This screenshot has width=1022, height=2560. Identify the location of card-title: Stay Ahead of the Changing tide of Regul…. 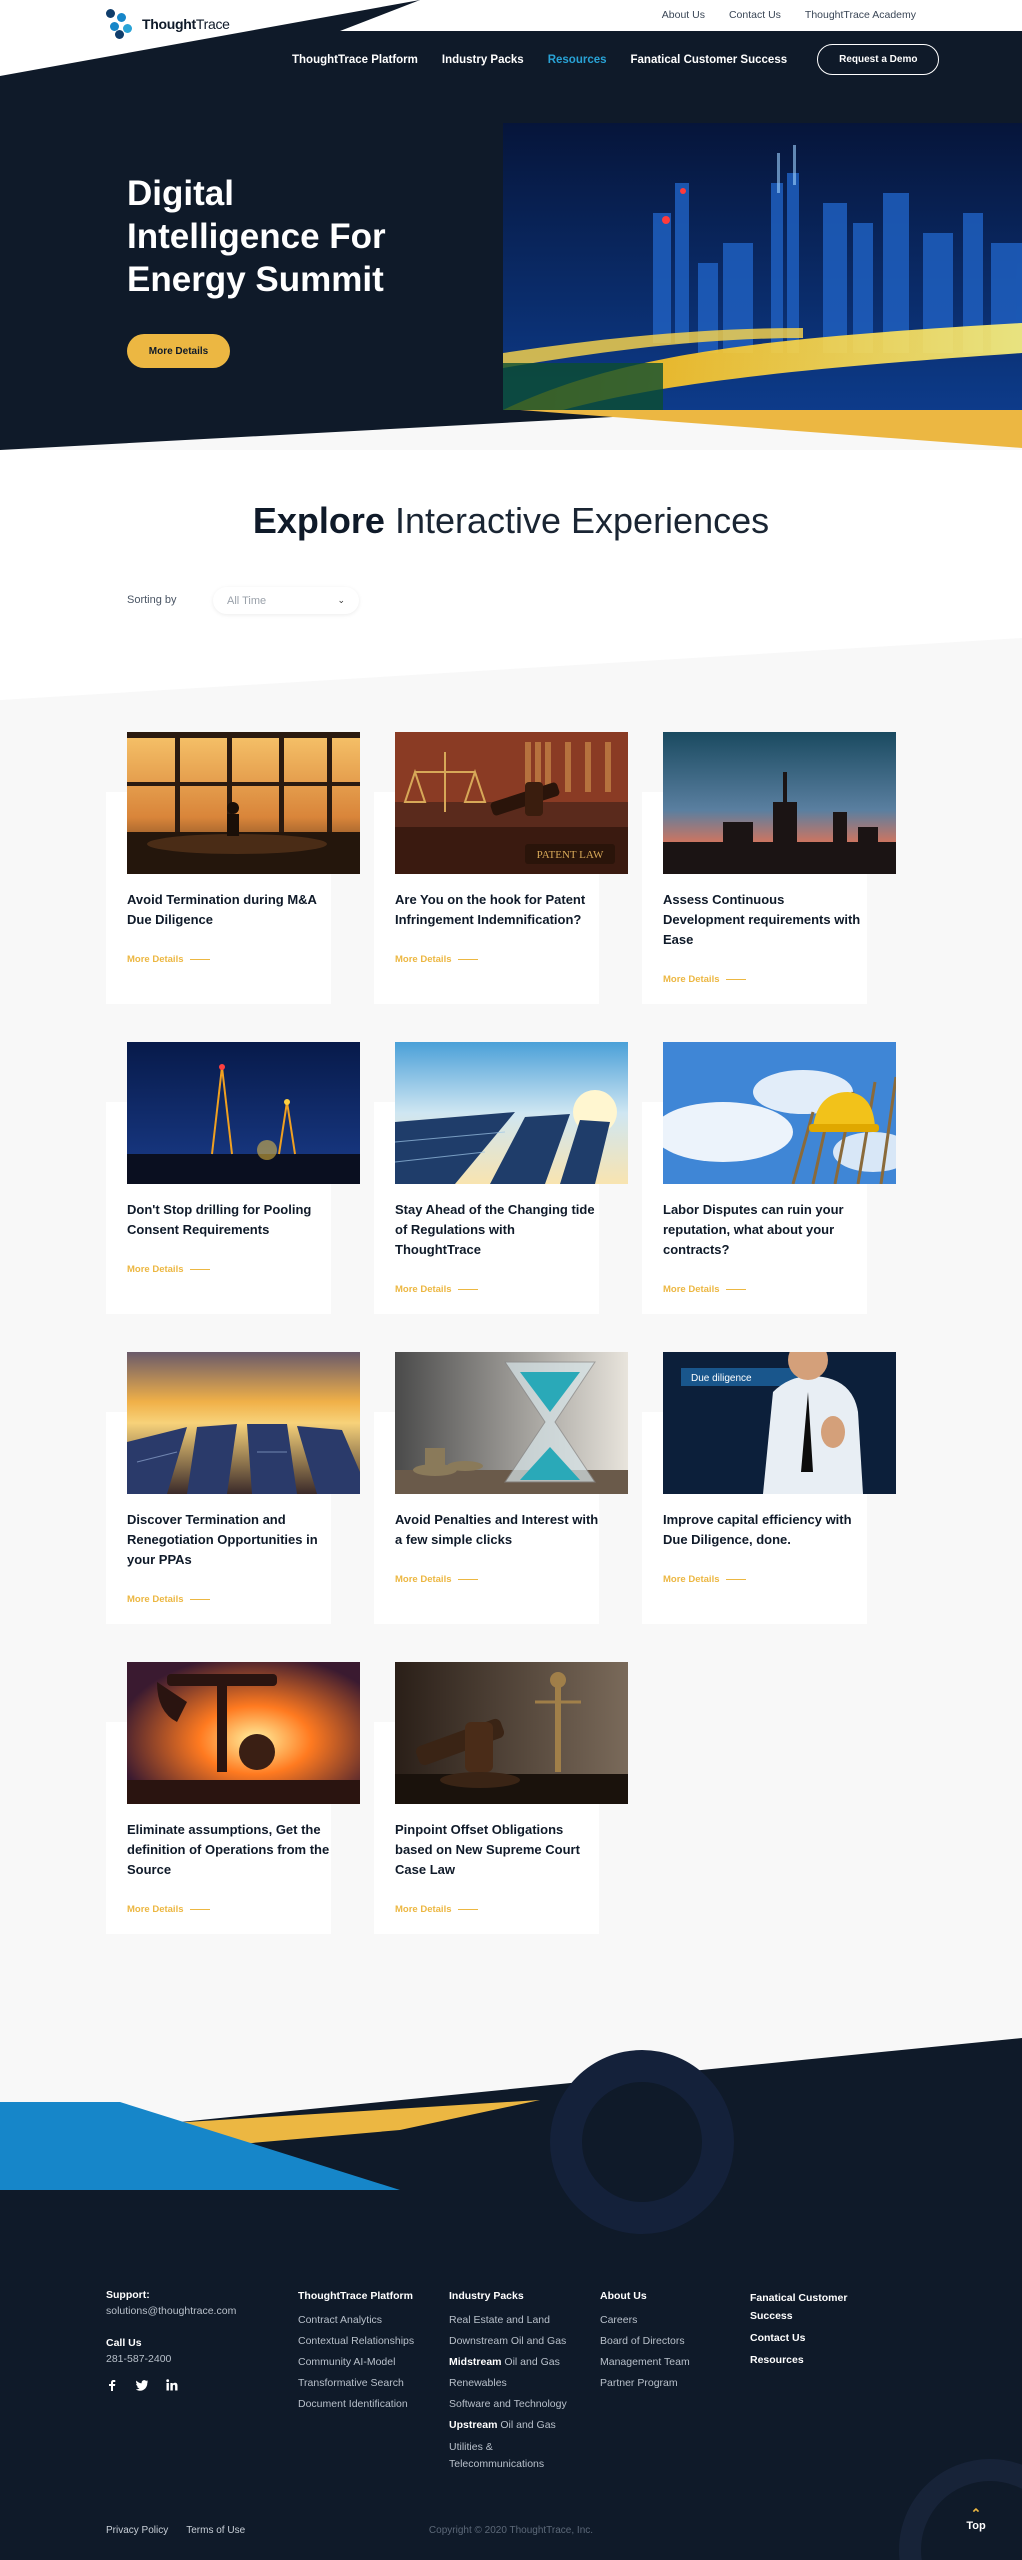
(495, 1229).